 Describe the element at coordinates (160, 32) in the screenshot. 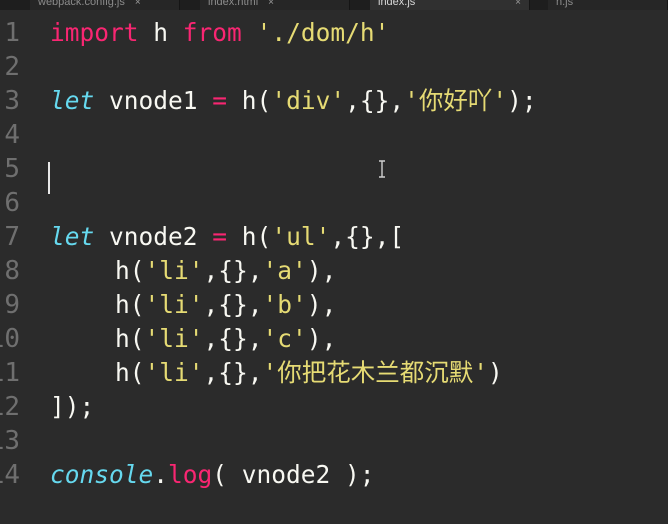

I see `code-text: h` at that location.